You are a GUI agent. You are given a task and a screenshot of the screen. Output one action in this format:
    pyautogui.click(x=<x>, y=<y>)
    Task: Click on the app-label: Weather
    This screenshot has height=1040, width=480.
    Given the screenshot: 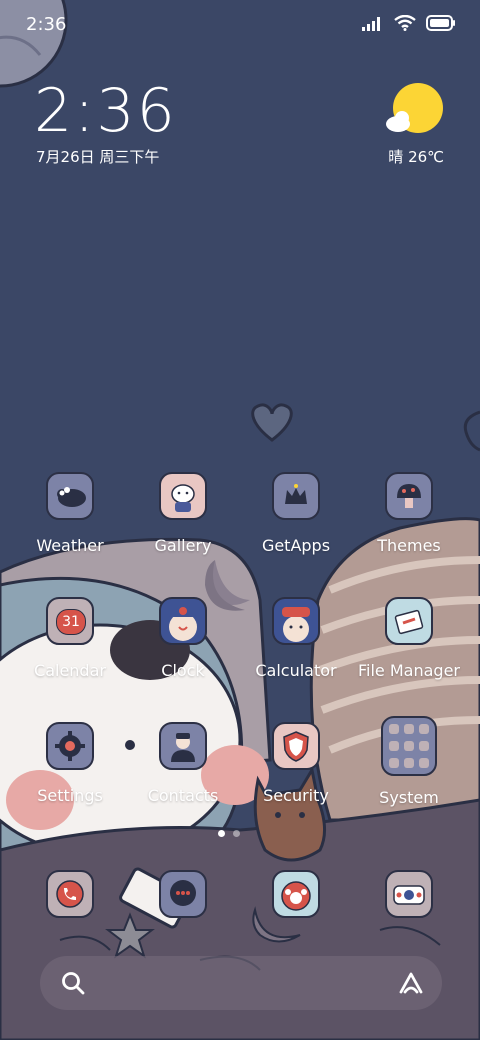 What is the action you would take?
    pyautogui.click(x=70, y=545)
    